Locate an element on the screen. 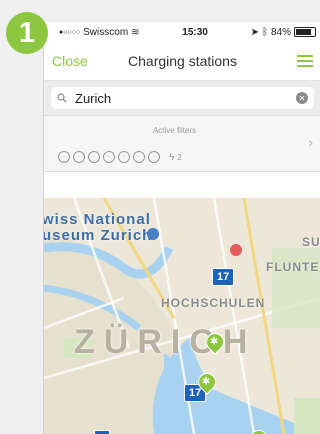 This screenshot has width=320, height=434. signal-dots-icon: ●○○○○ is located at coordinates (70, 32).